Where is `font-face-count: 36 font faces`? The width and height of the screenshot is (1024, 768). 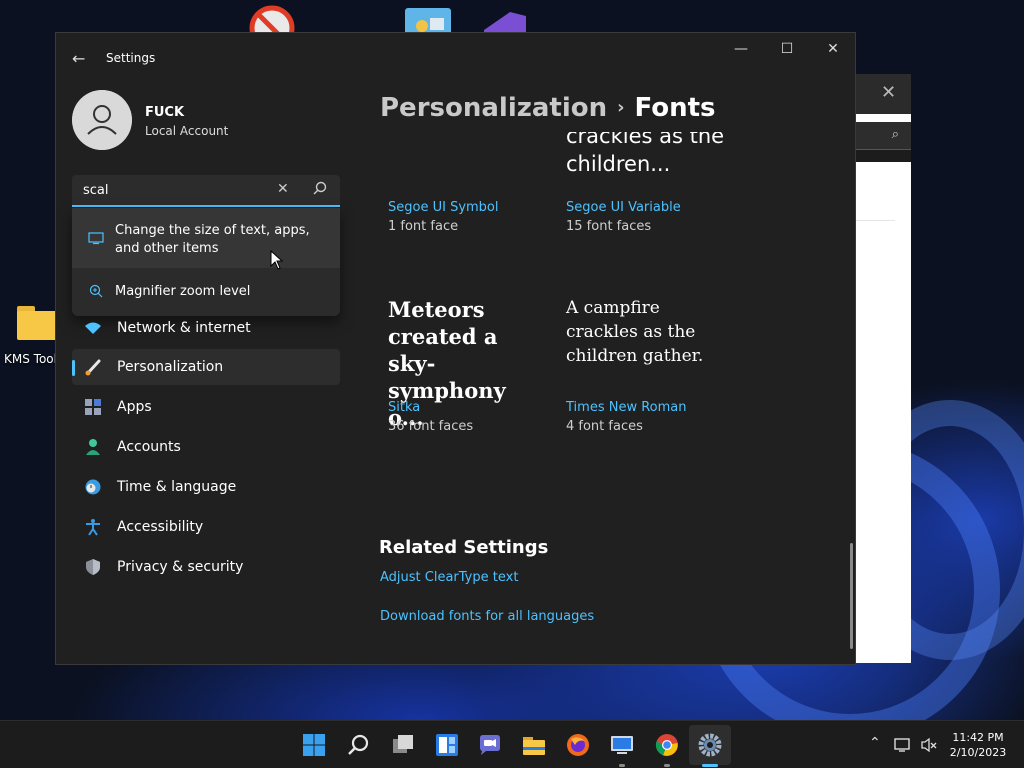
font-face-count: 36 font faces is located at coordinates (431, 426).